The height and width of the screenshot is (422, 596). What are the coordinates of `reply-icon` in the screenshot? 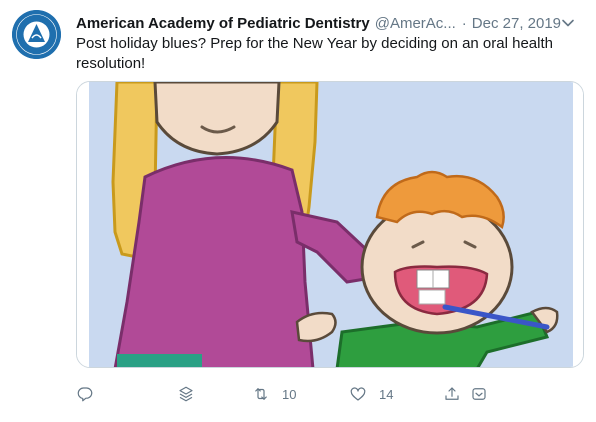 It's located at (85, 394).